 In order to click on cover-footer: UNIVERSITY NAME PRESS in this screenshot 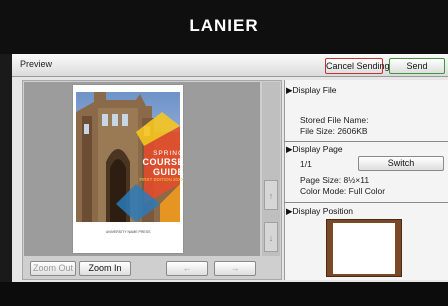, I will do `click(128, 232)`.